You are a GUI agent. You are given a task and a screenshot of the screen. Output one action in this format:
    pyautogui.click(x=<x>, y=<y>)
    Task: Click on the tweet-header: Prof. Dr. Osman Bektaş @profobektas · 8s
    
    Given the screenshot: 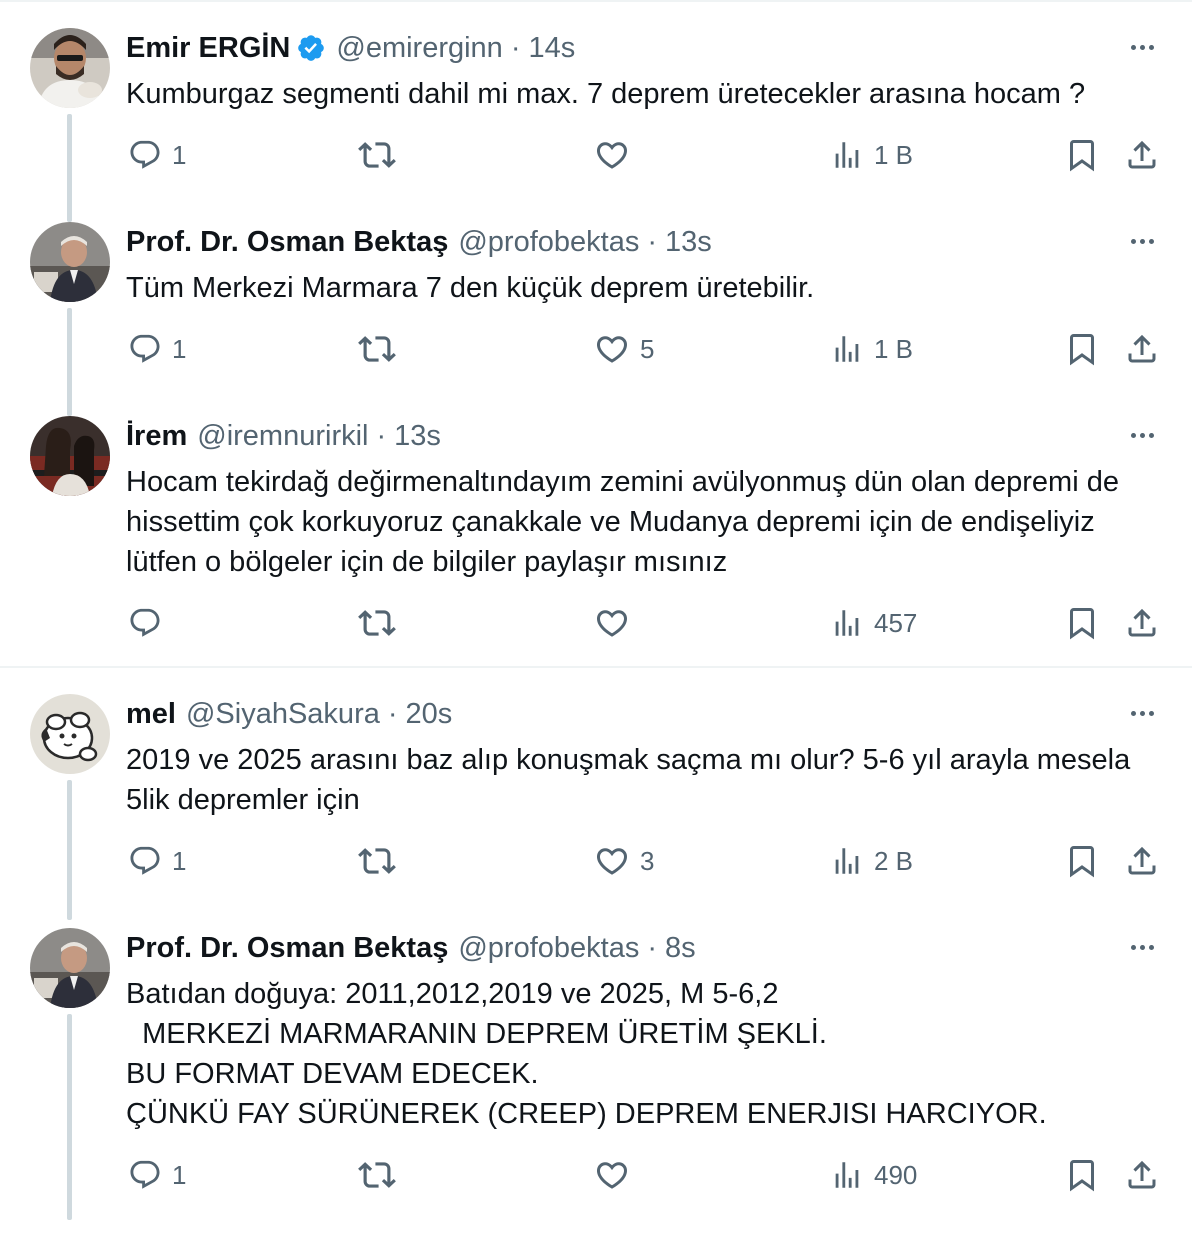 What is the action you would take?
    pyautogui.click(x=411, y=948)
    